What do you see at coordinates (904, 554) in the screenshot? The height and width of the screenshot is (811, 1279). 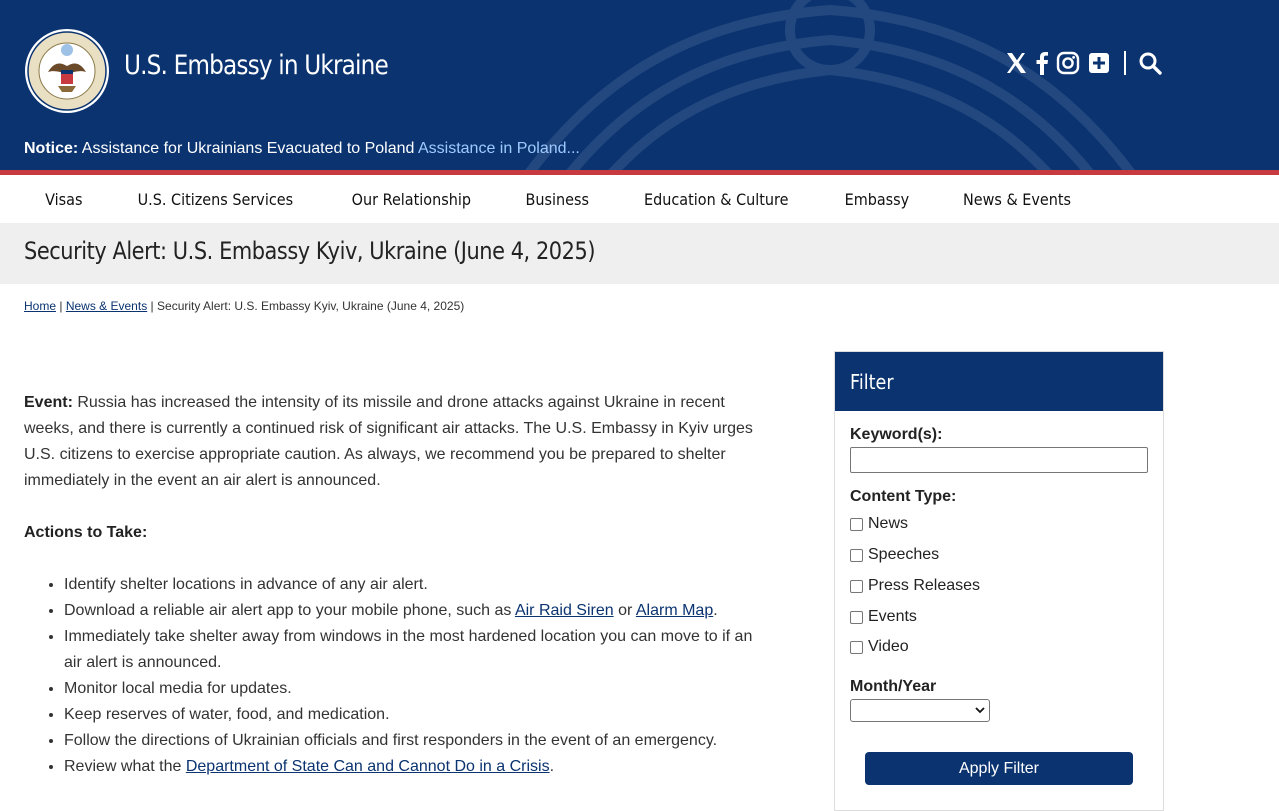 I see `checkbox-label: Speeches` at bounding box center [904, 554].